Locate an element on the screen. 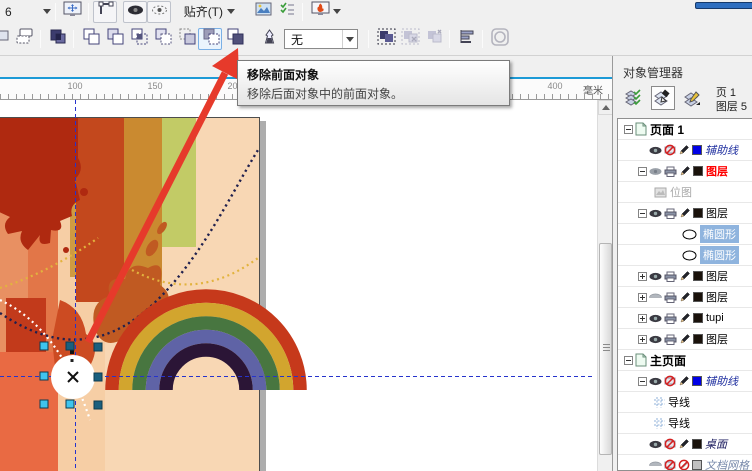  vertical-scrollbar is located at coordinates (605, 285).